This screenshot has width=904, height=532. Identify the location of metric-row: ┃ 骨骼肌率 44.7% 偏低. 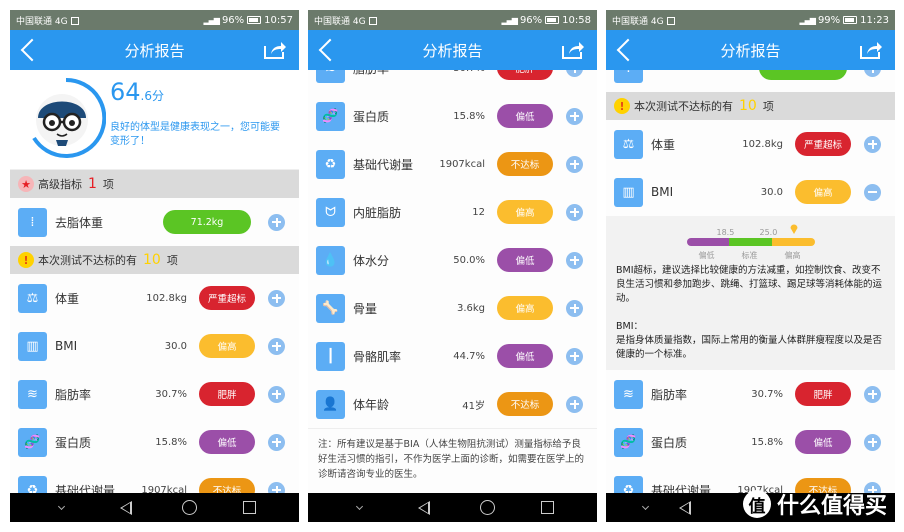
(452, 356).